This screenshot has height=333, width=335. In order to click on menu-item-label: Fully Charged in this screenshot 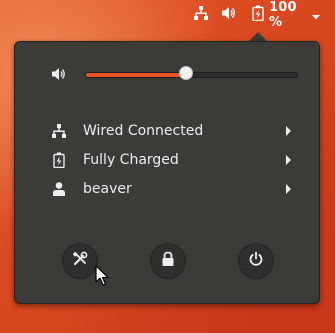, I will do `click(131, 160)`.